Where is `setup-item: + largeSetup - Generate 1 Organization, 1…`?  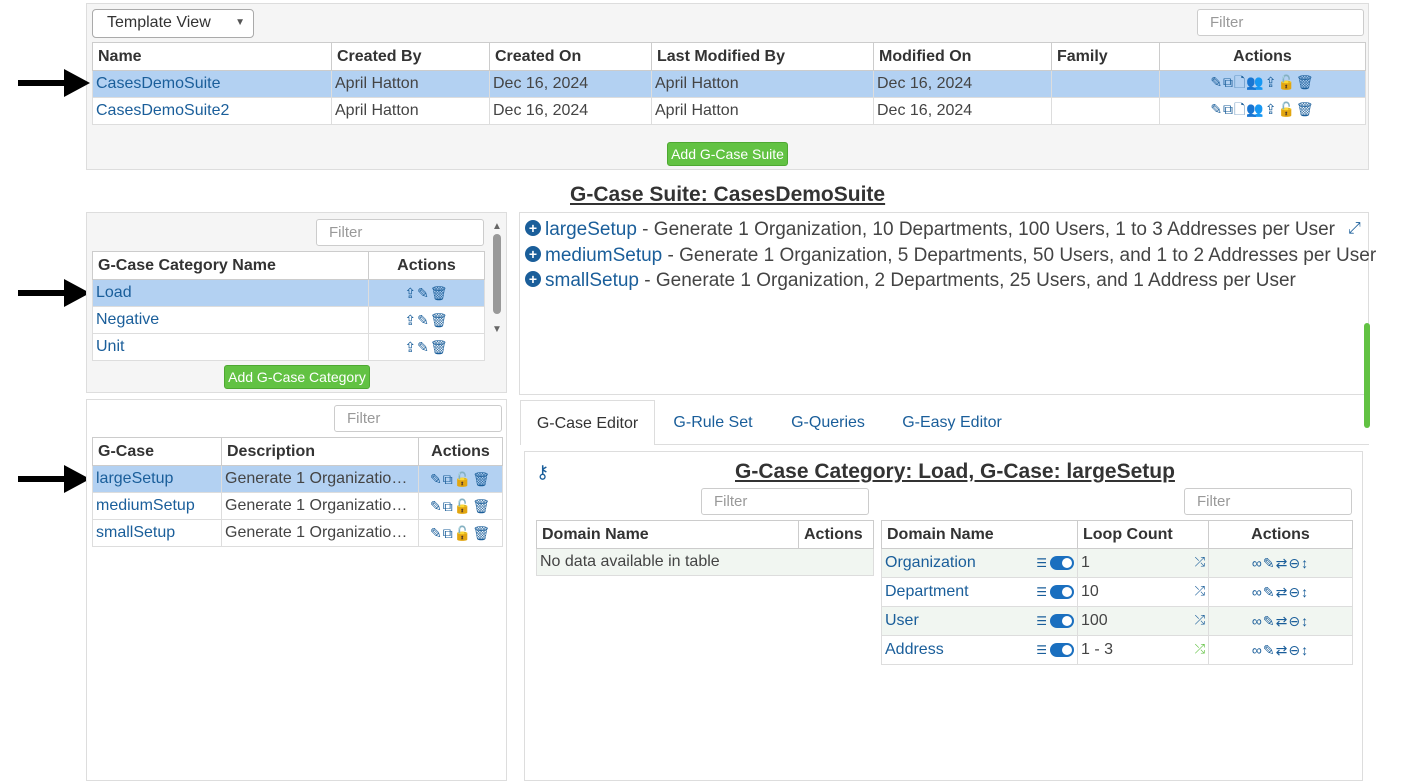 setup-item: + largeSetup - Generate 1 Organization, 1… is located at coordinates (930, 230).